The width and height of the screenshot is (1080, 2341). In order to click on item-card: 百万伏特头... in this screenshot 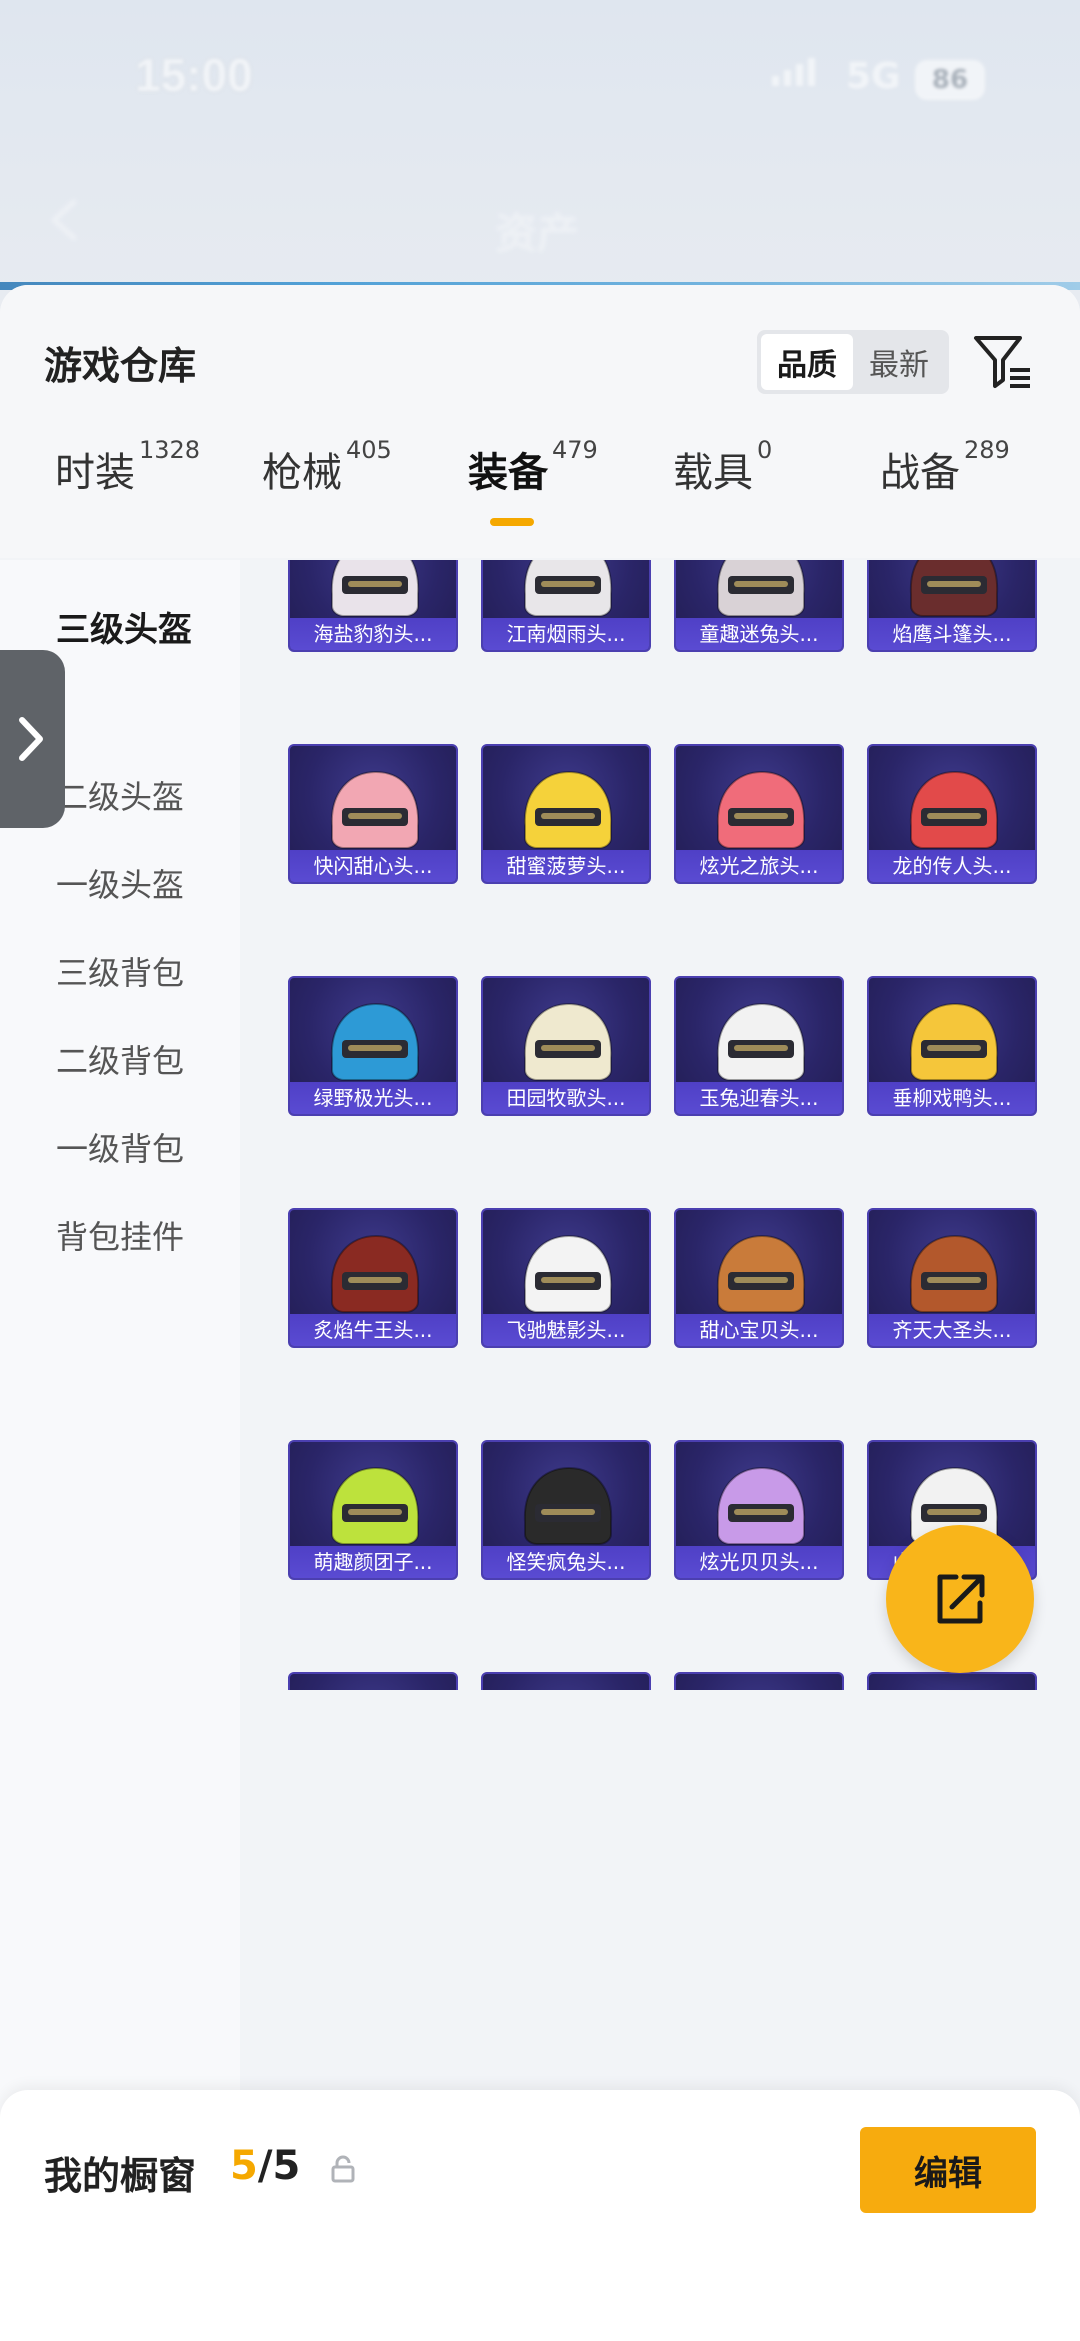, I will do `click(566, 1681)`.